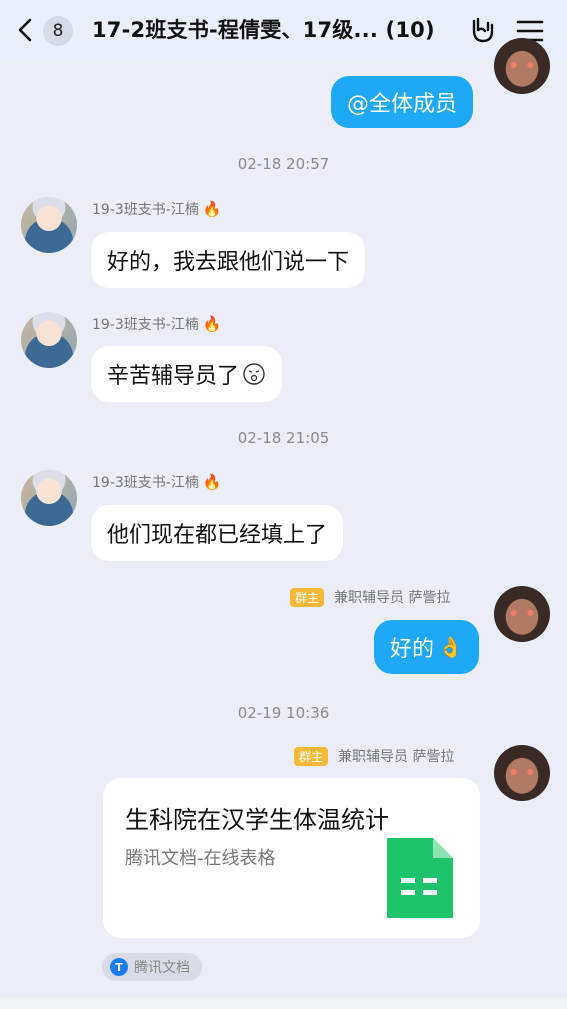  What do you see at coordinates (257, 820) in the screenshot?
I see `document-title: 生科院在汉学生体温统计` at bounding box center [257, 820].